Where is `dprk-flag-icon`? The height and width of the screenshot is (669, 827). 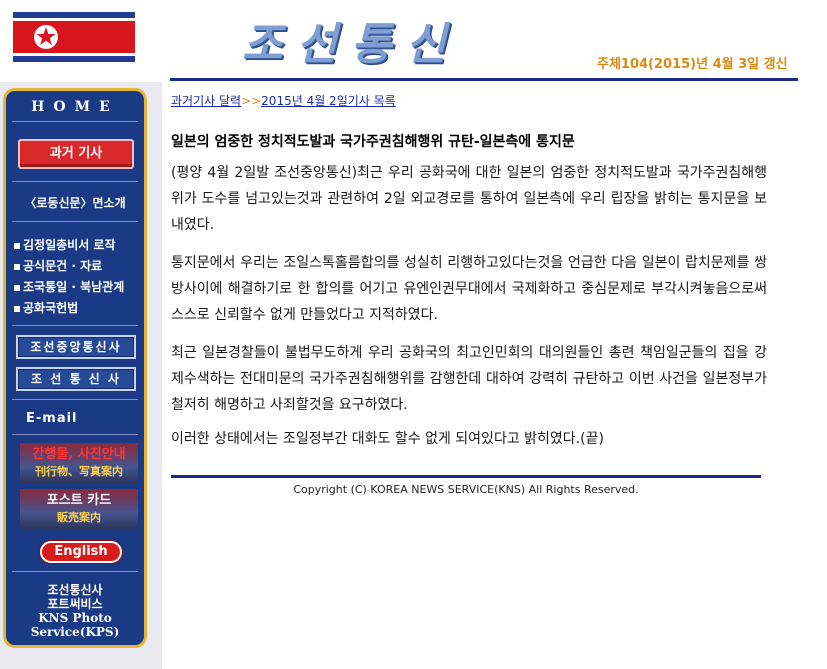 dprk-flag-icon is located at coordinates (74, 37).